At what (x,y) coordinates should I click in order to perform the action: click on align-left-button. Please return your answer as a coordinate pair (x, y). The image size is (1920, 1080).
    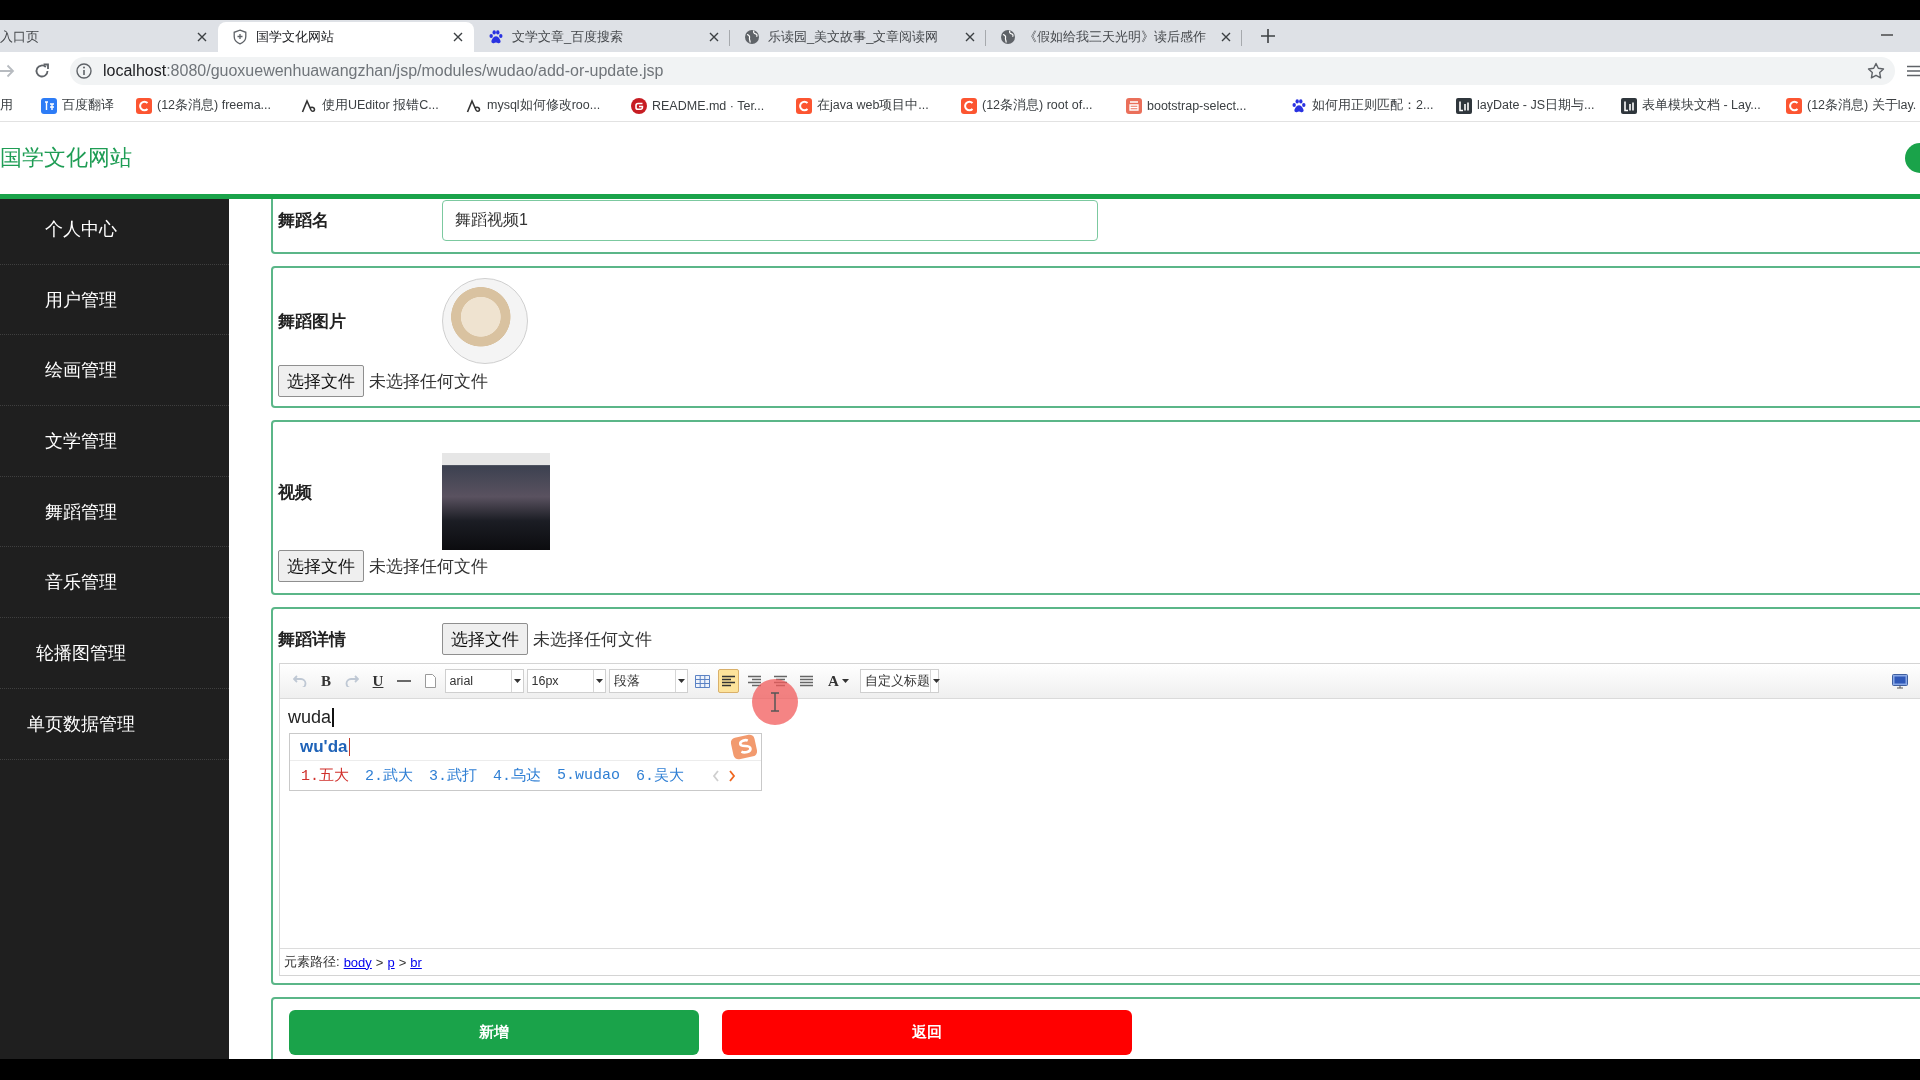
    Looking at the image, I should click on (728, 681).